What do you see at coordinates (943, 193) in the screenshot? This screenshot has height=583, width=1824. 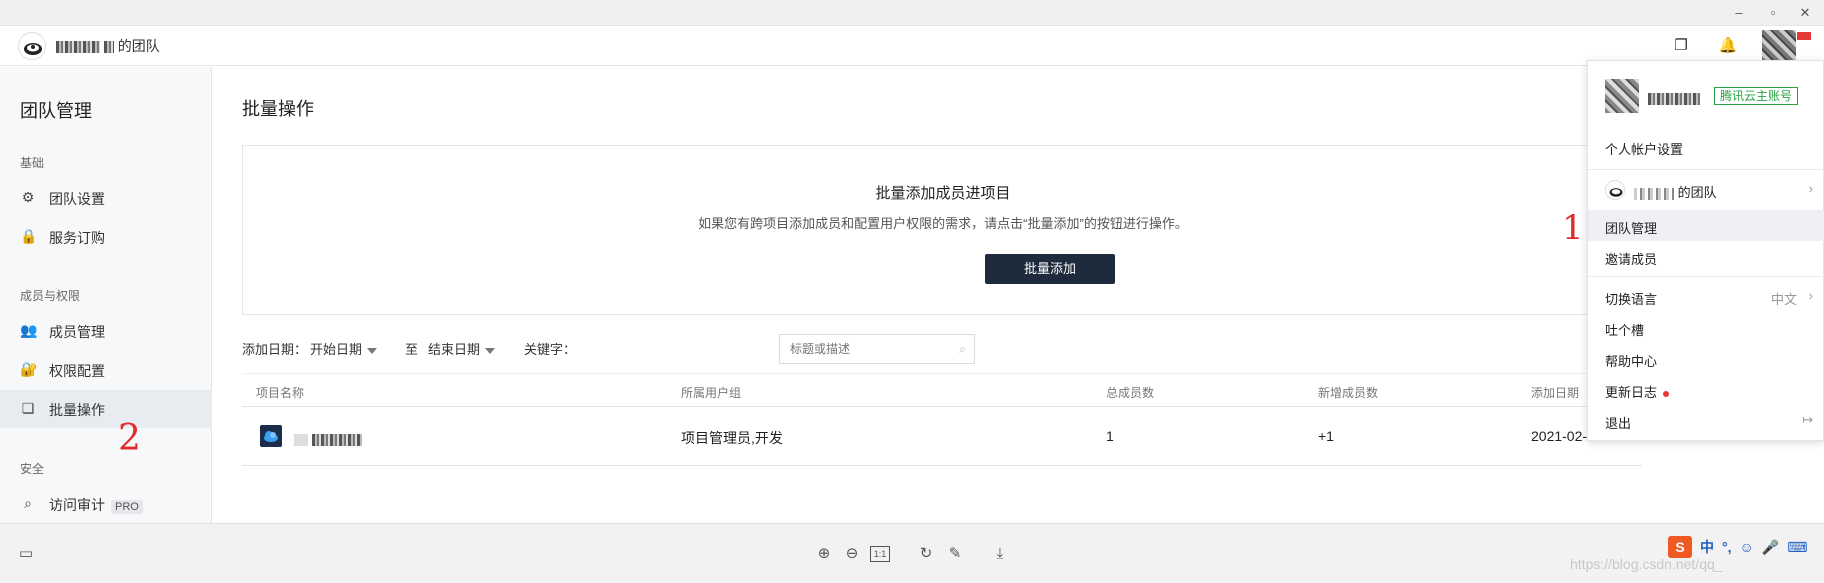 I see `card-title: 批量添加成员进项目` at bounding box center [943, 193].